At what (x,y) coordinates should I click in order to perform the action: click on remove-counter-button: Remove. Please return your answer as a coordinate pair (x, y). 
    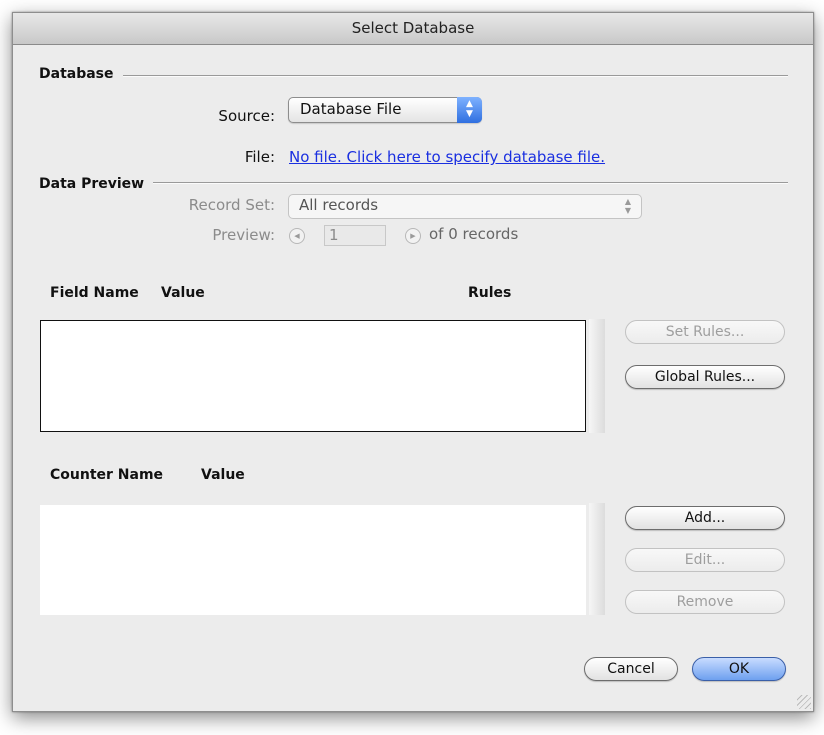
    Looking at the image, I should click on (705, 602).